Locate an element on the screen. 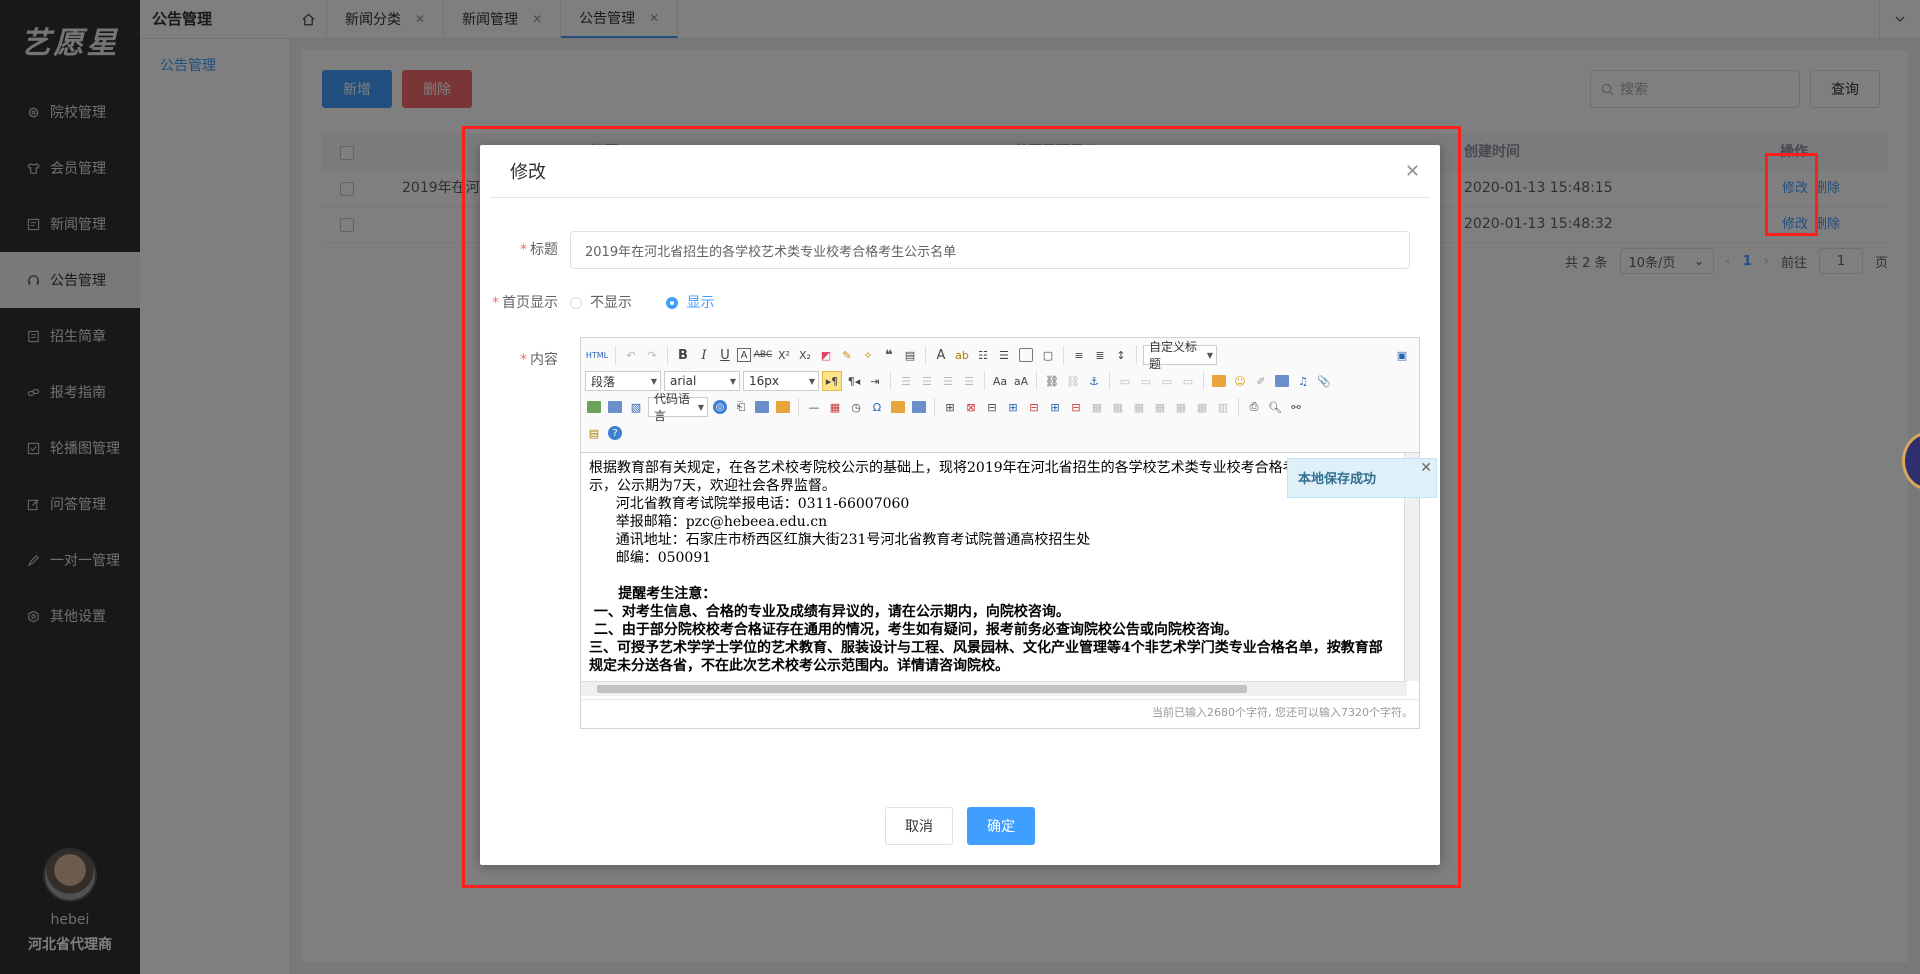  blockquote-icon: ❝ is located at coordinates (889, 355).